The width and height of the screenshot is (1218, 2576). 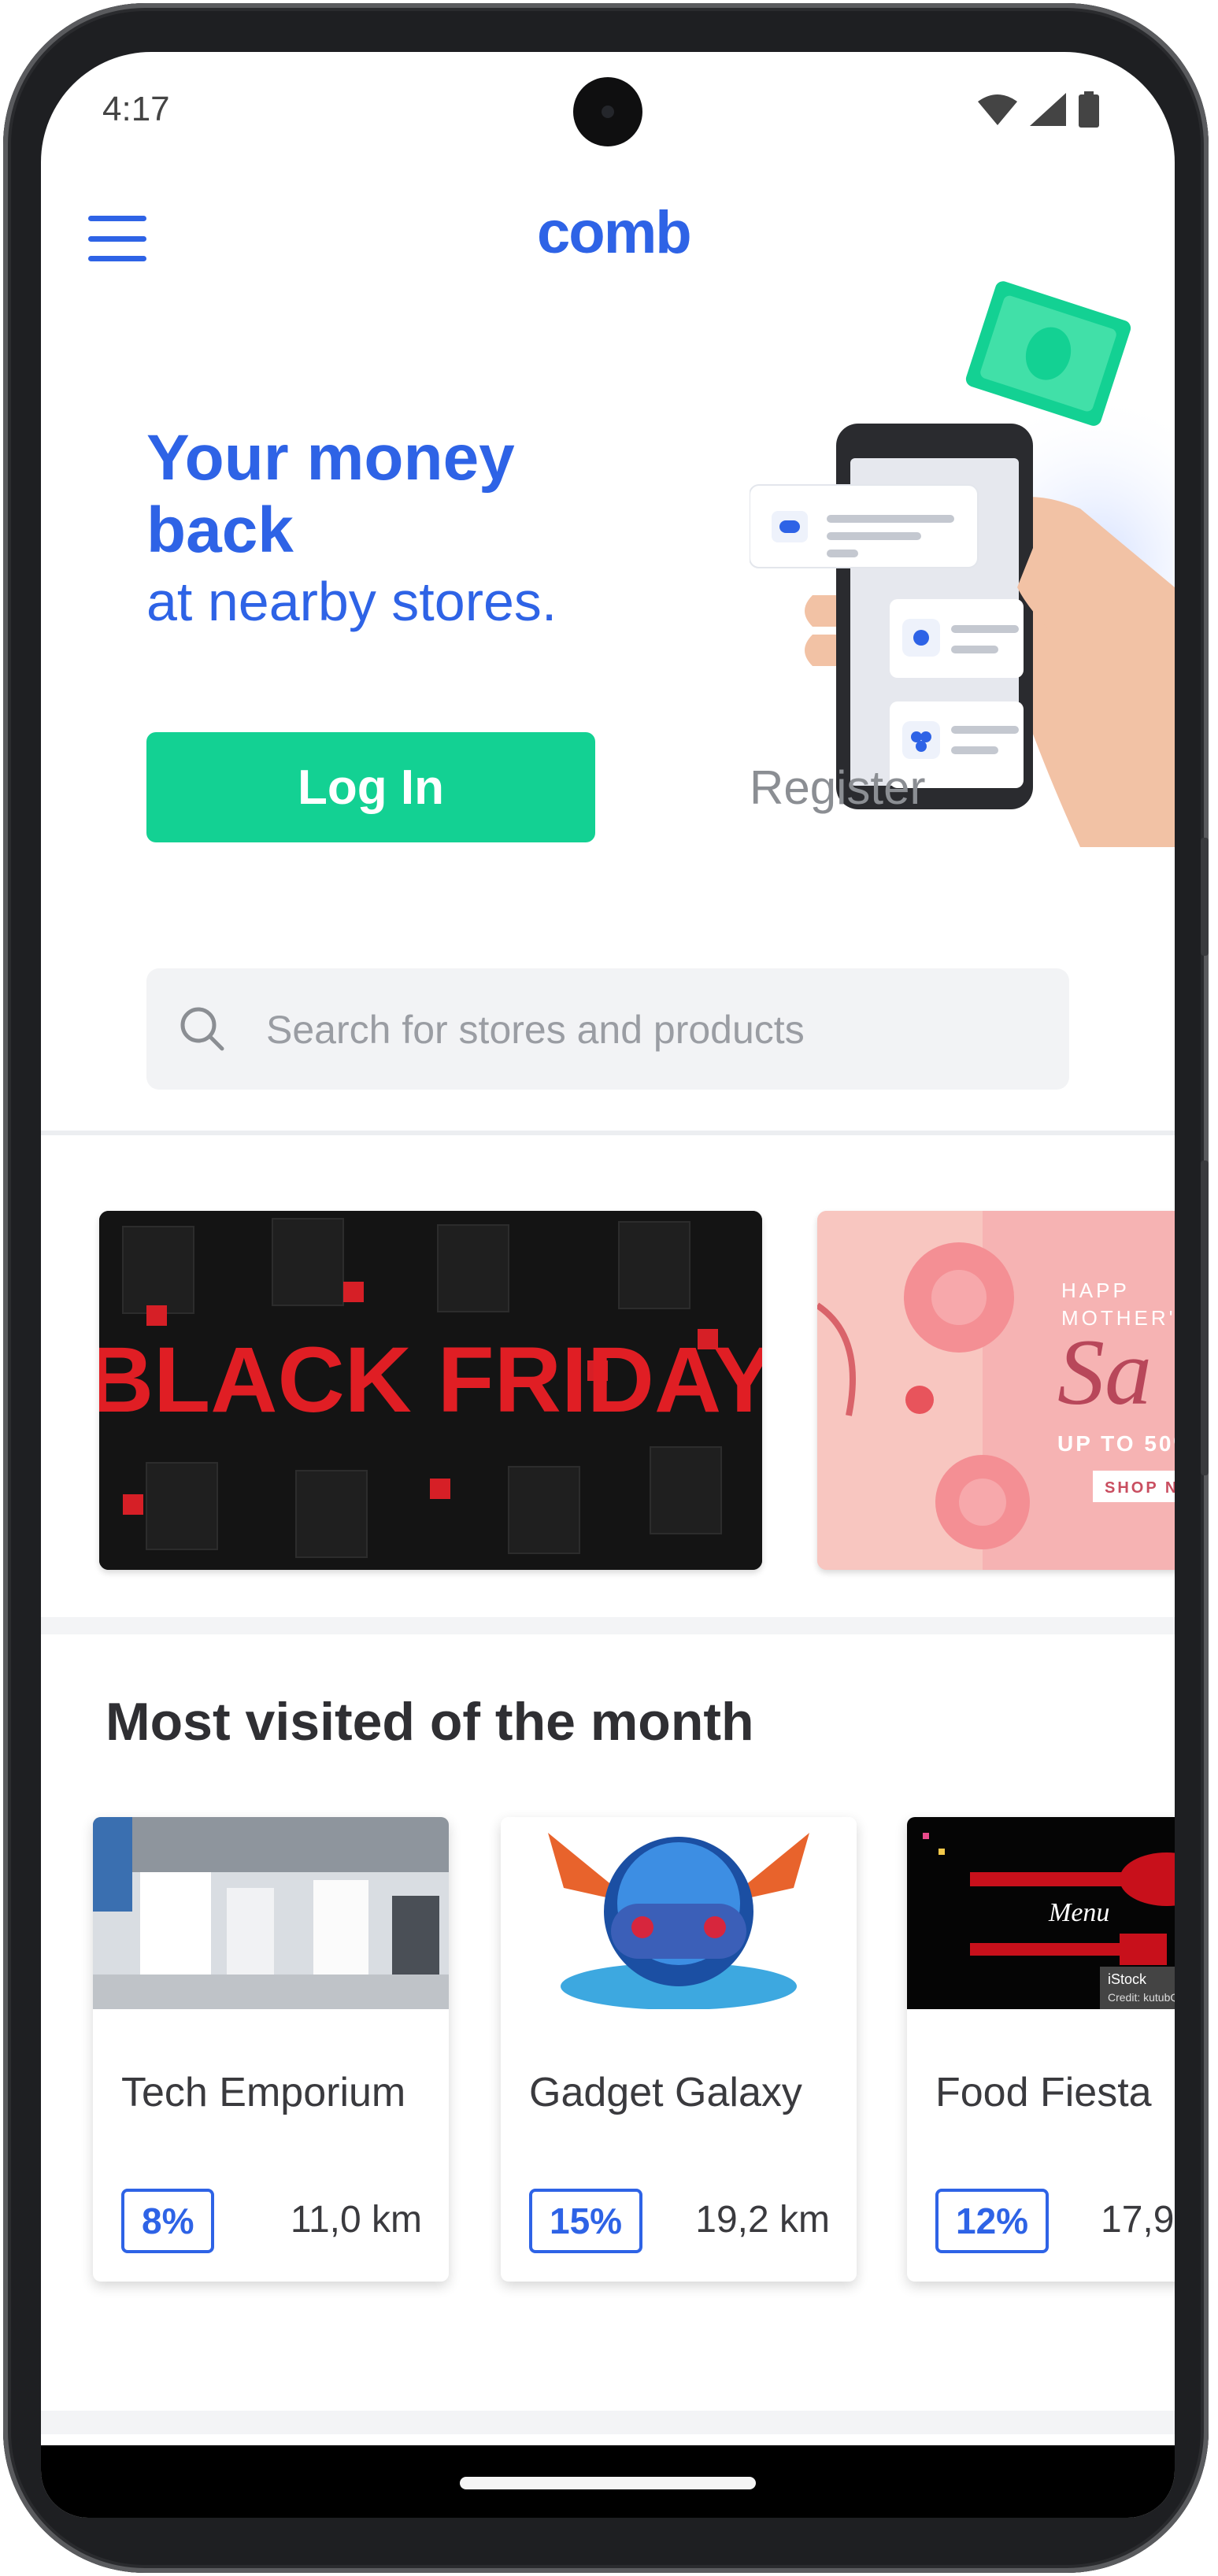 What do you see at coordinates (370, 787) in the screenshot?
I see `login-button: Log In` at bounding box center [370, 787].